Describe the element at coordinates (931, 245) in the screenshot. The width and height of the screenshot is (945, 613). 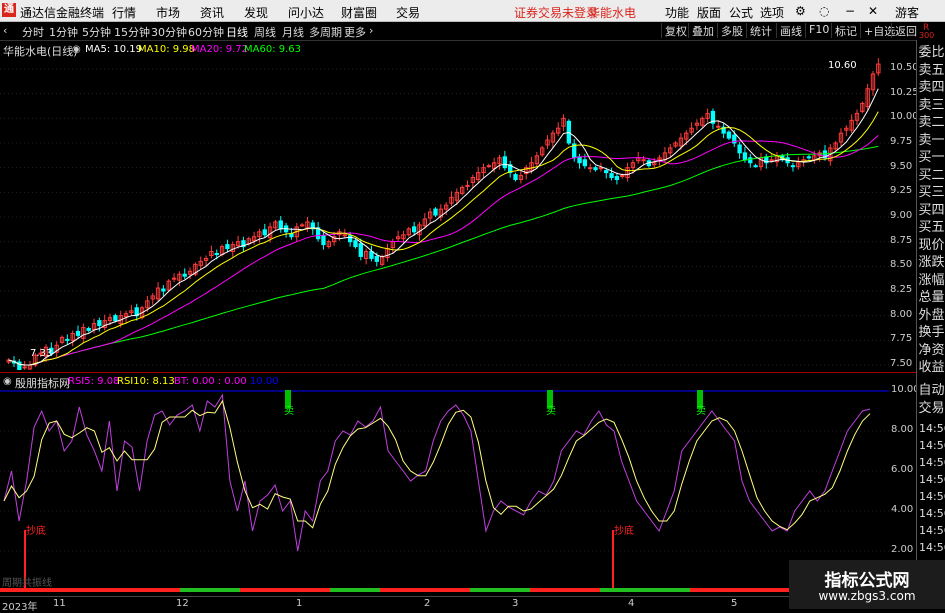
I see `quote-item-label: 现价` at that location.